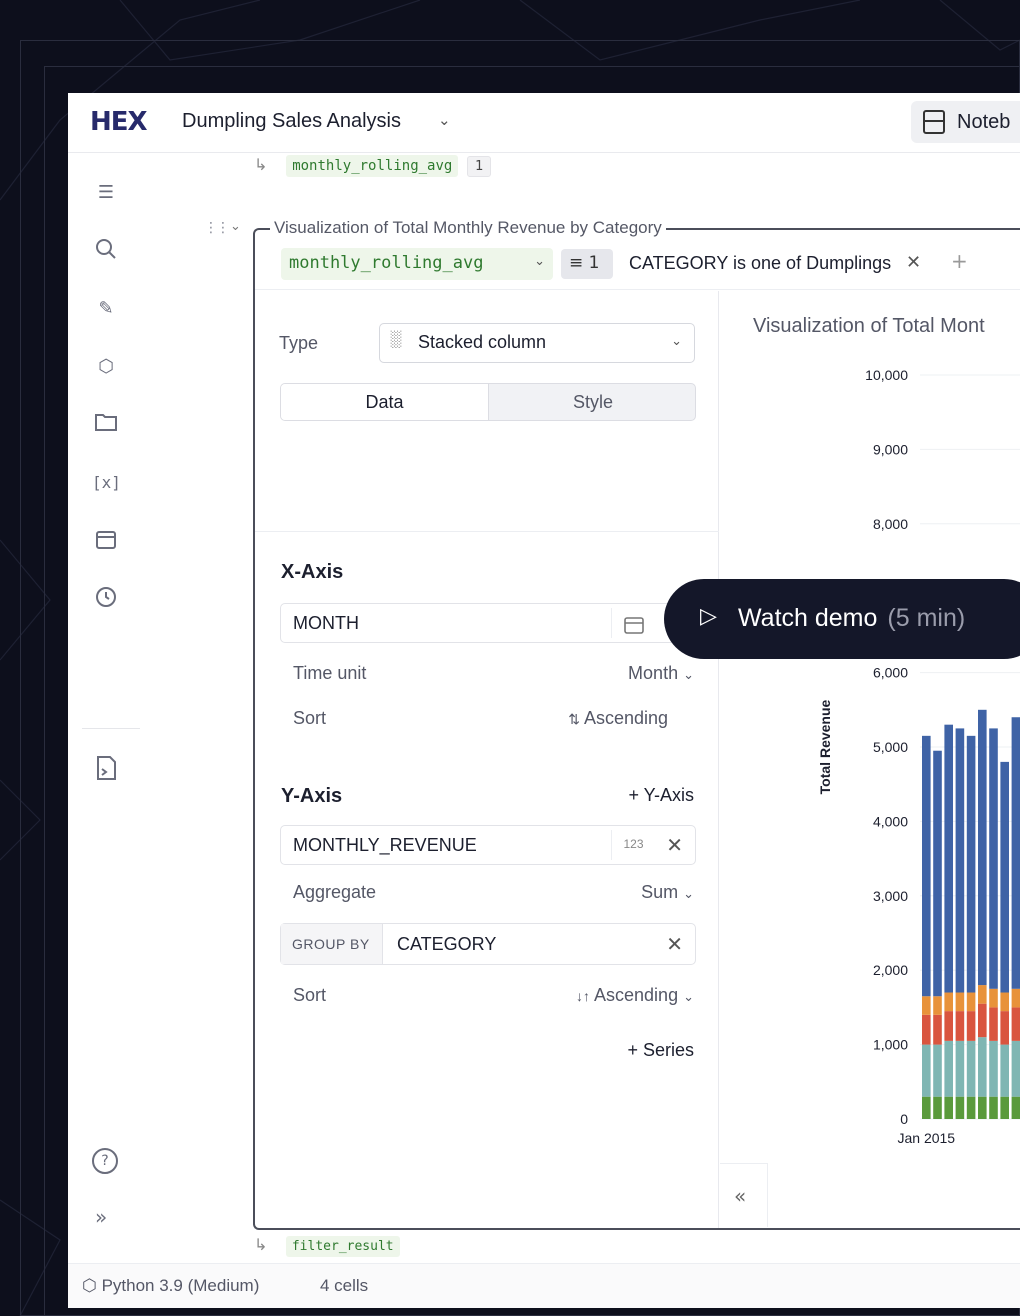  What do you see at coordinates (660, 1050) in the screenshot?
I see `add-series-button: + Series` at bounding box center [660, 1050].